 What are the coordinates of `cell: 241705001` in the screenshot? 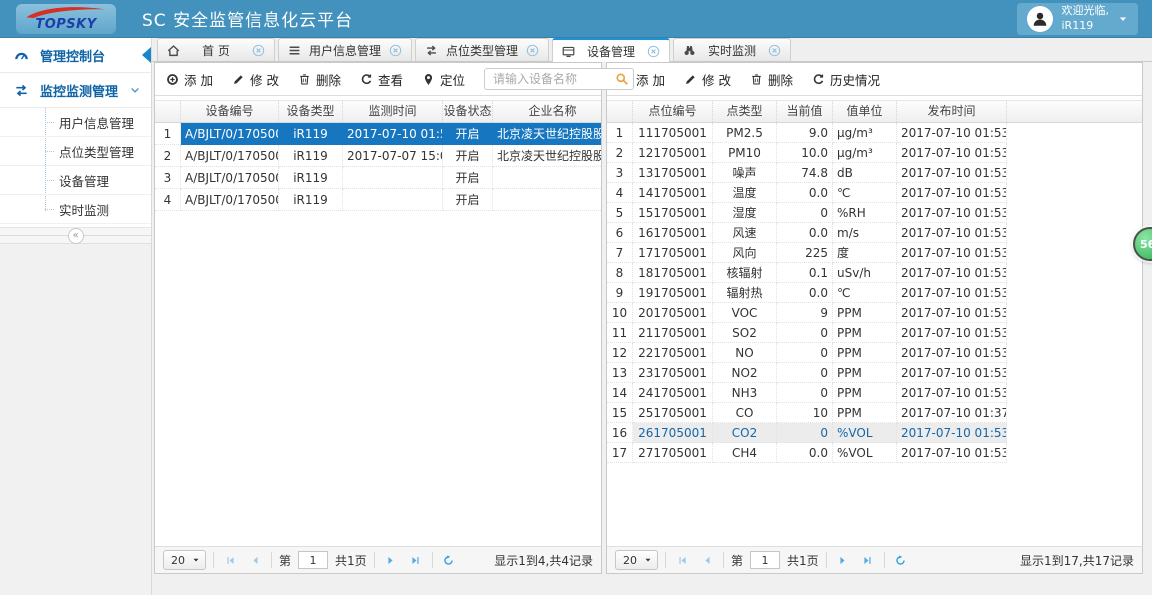 It's located at (673, 393).